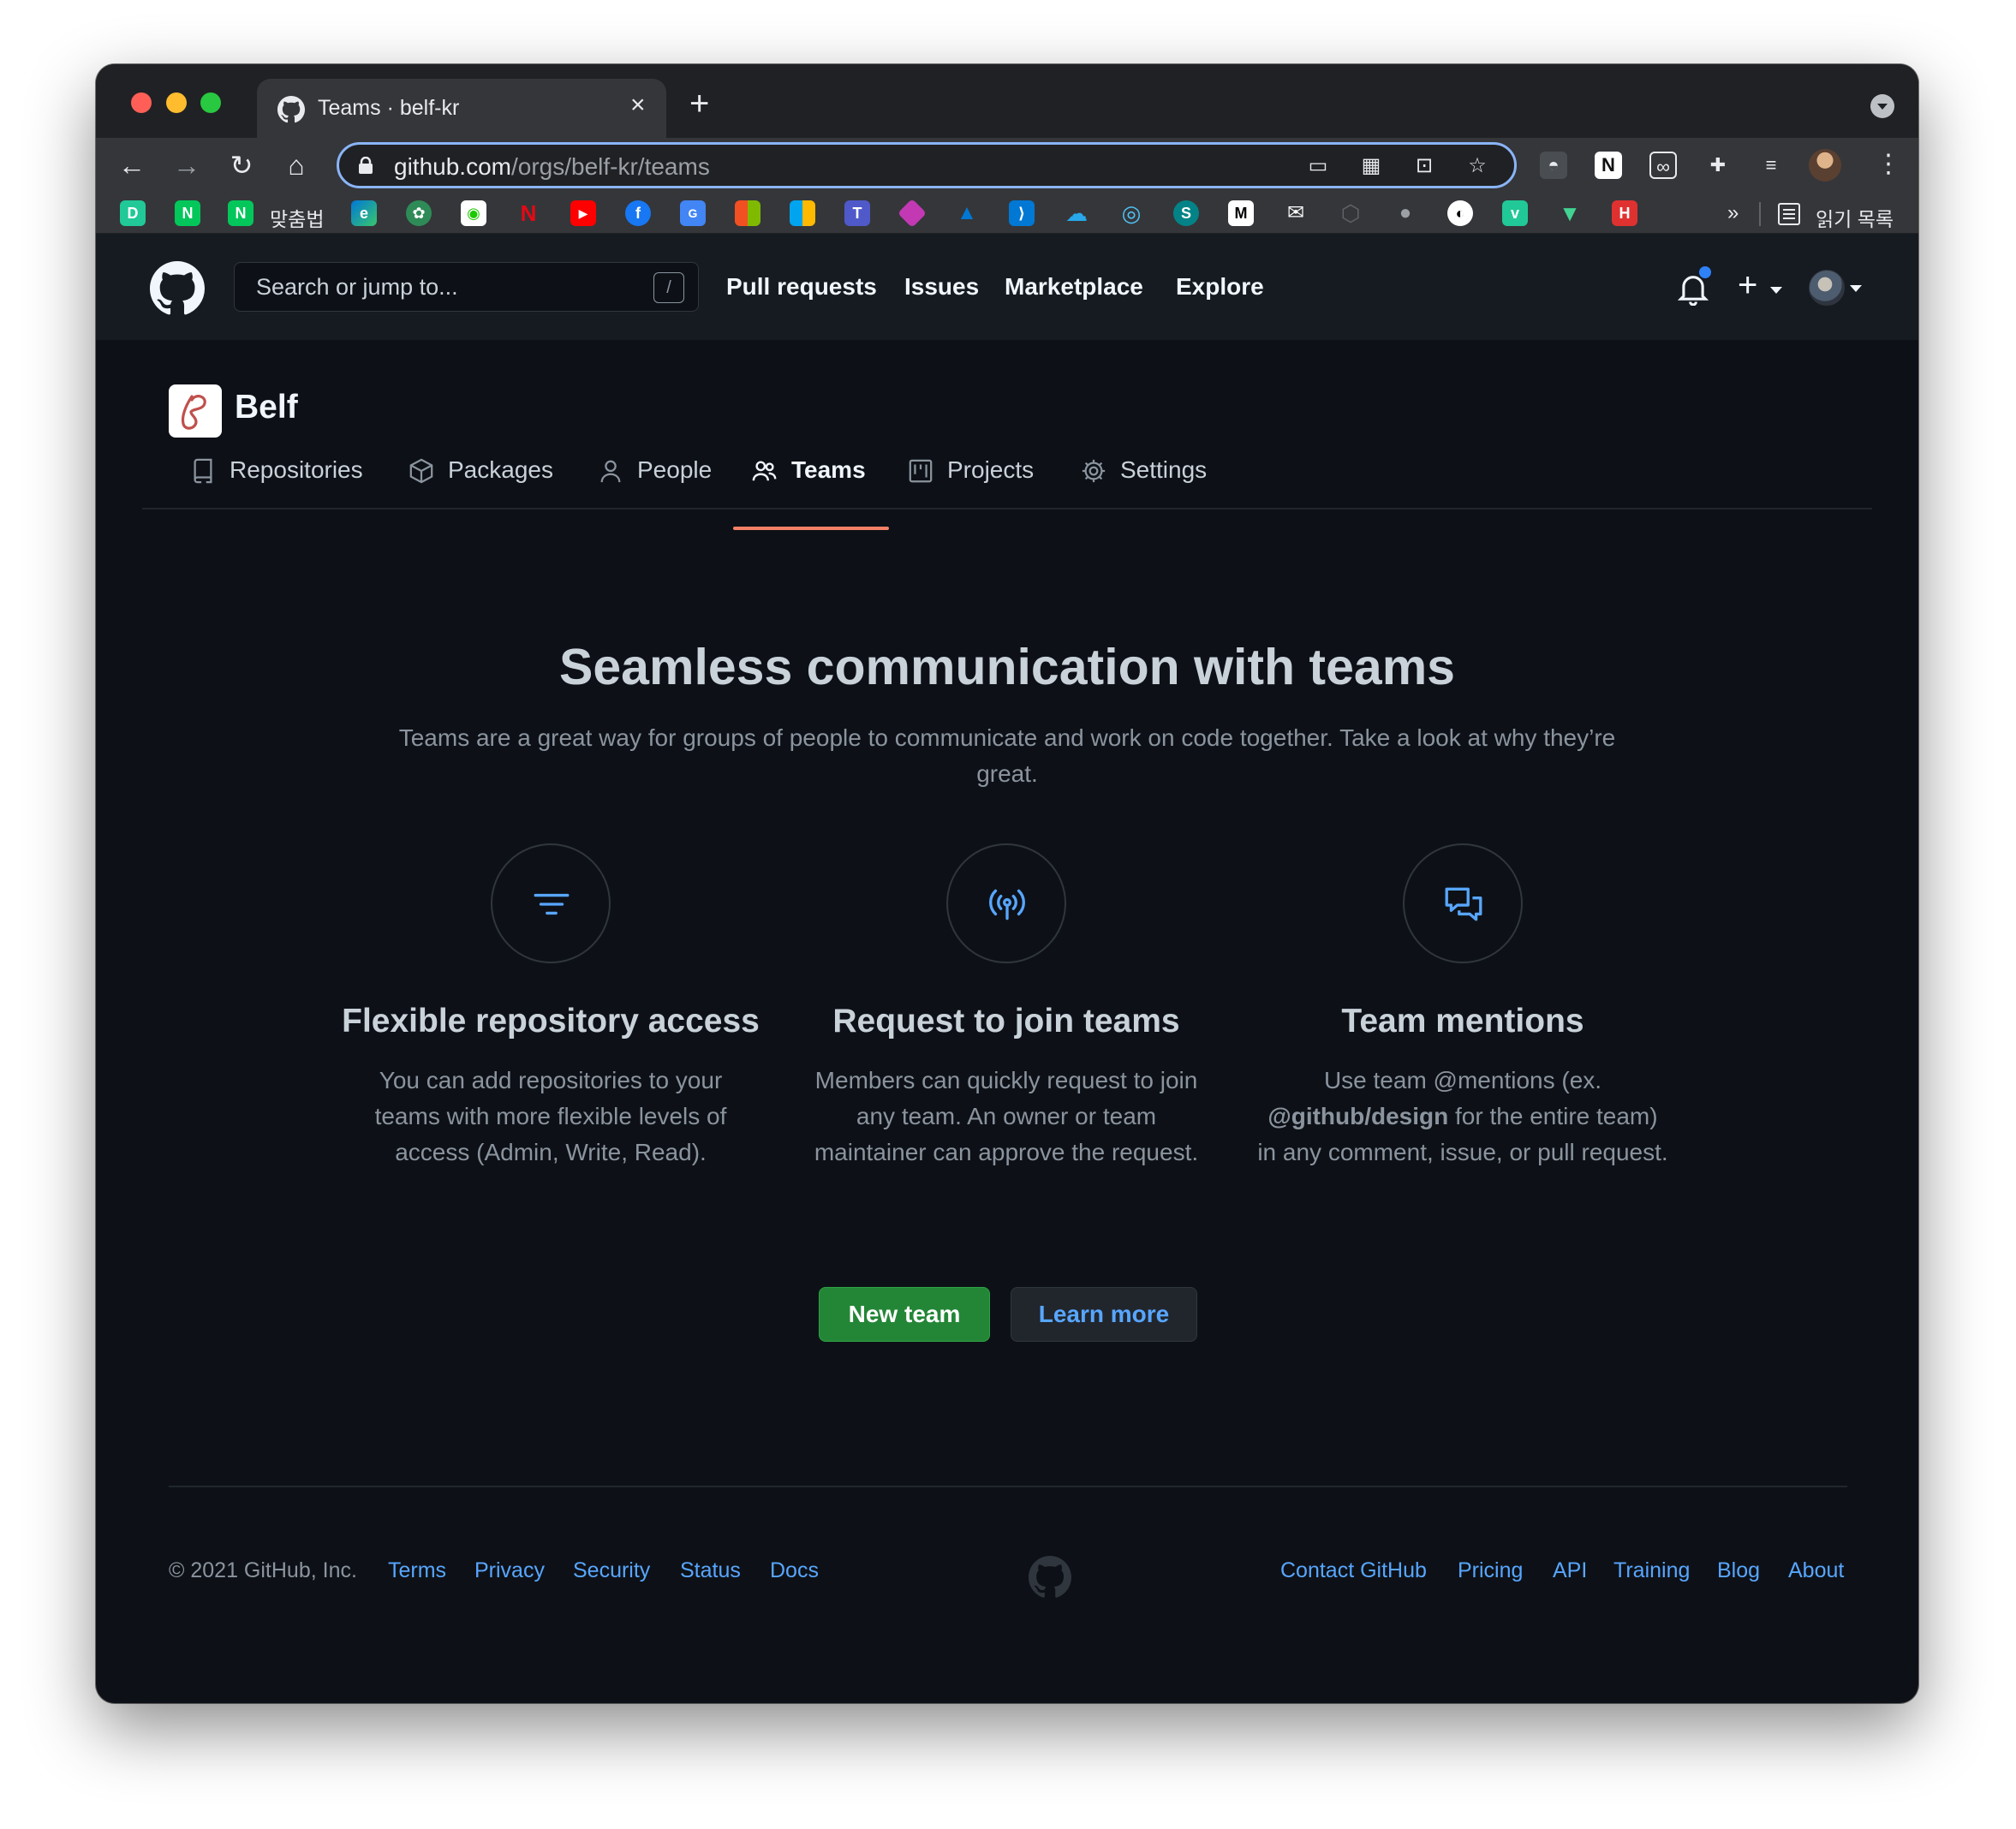 This screenshot has width=2016, height=1829. What do you see at coordinates (802, 213) in the screenshot?
I see `bookmark-microsoft-2-icon` at bounding box center [802, 213].